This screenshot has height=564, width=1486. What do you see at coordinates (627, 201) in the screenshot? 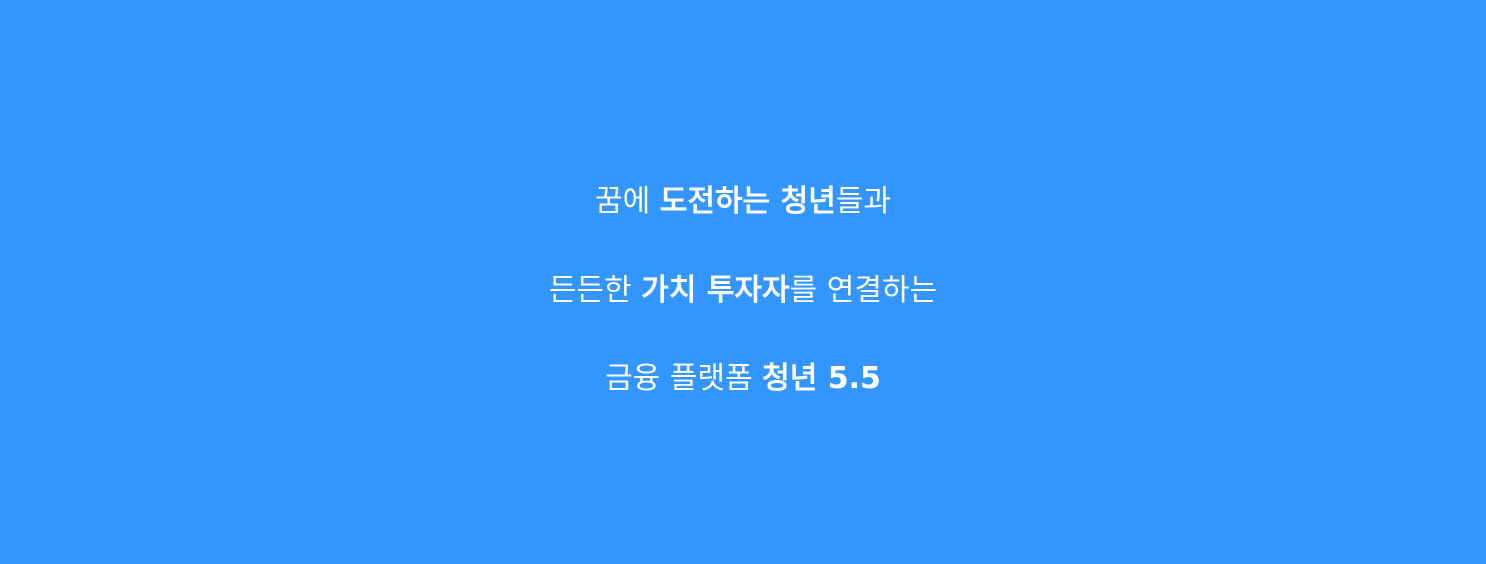
I see `tagline-text: 꿈에` at bounding box center [627, 201].